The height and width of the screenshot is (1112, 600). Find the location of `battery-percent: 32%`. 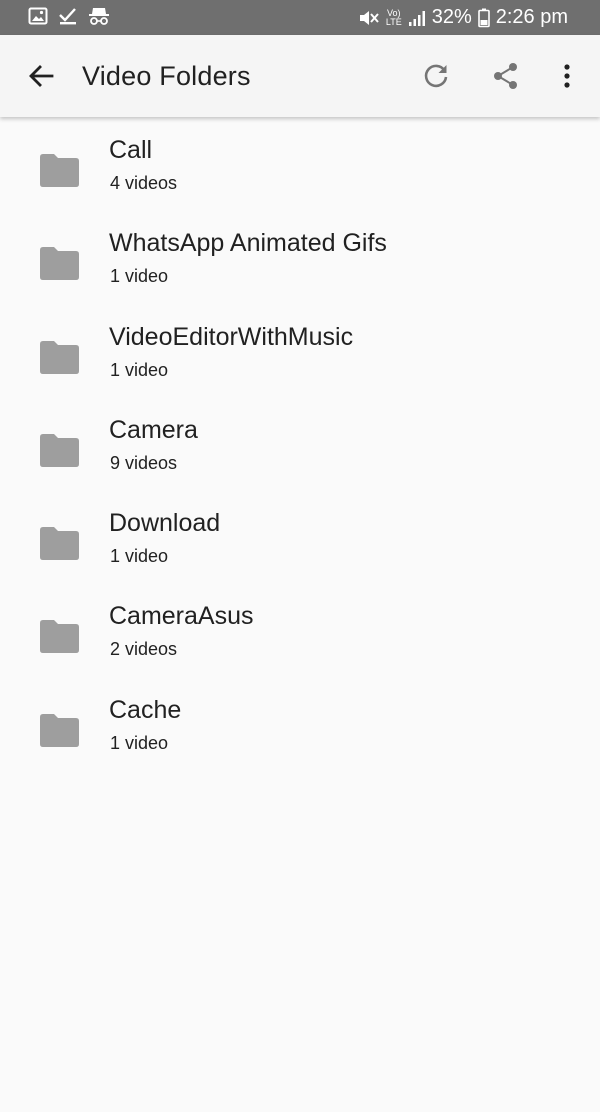

battery-percent: 32% is located at coordinates (451, 17).